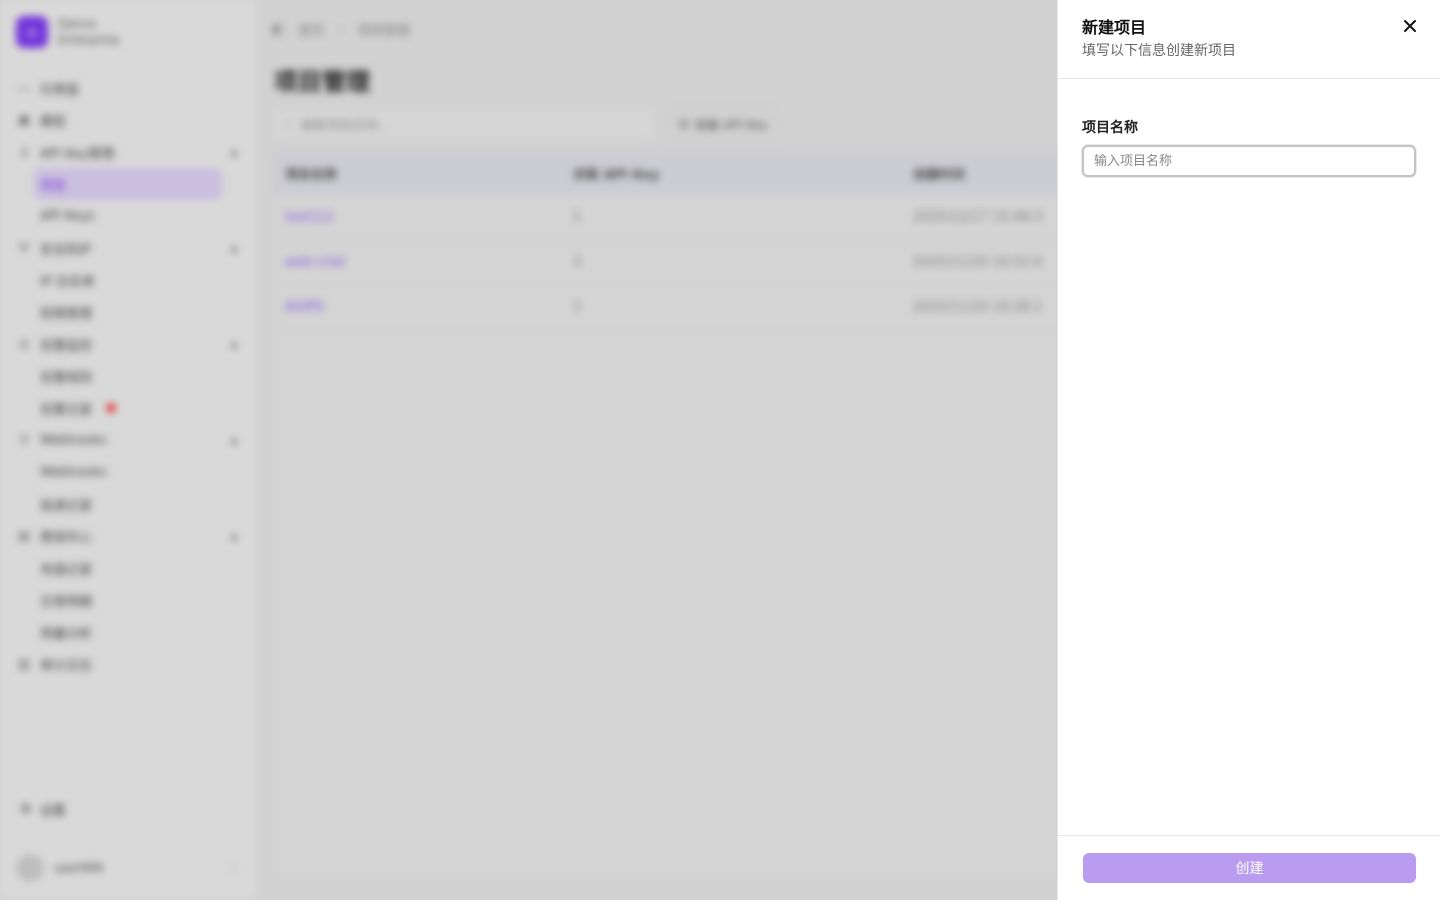 The width and height of the screenshot is (1440, 900). Describe the element at coordinates (1249, 39) in the screenshot. I see `drawer-header: 新建项目 填写以下信息创建新项目` at that location.